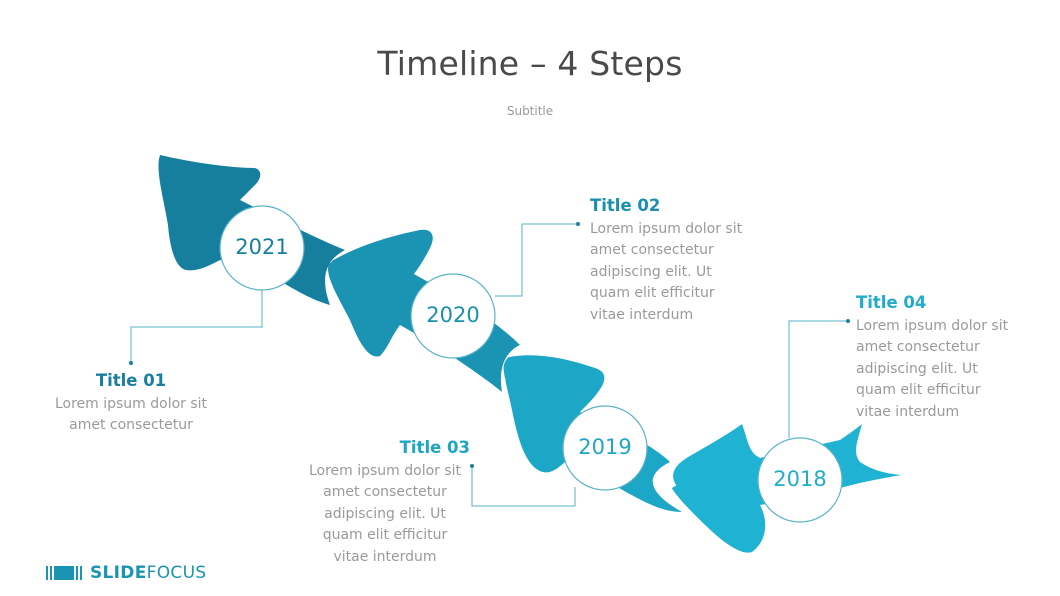  Describe the element at coordinates (891, 302) in the screenshot. I see `step-title-04: Title 04` at that location.